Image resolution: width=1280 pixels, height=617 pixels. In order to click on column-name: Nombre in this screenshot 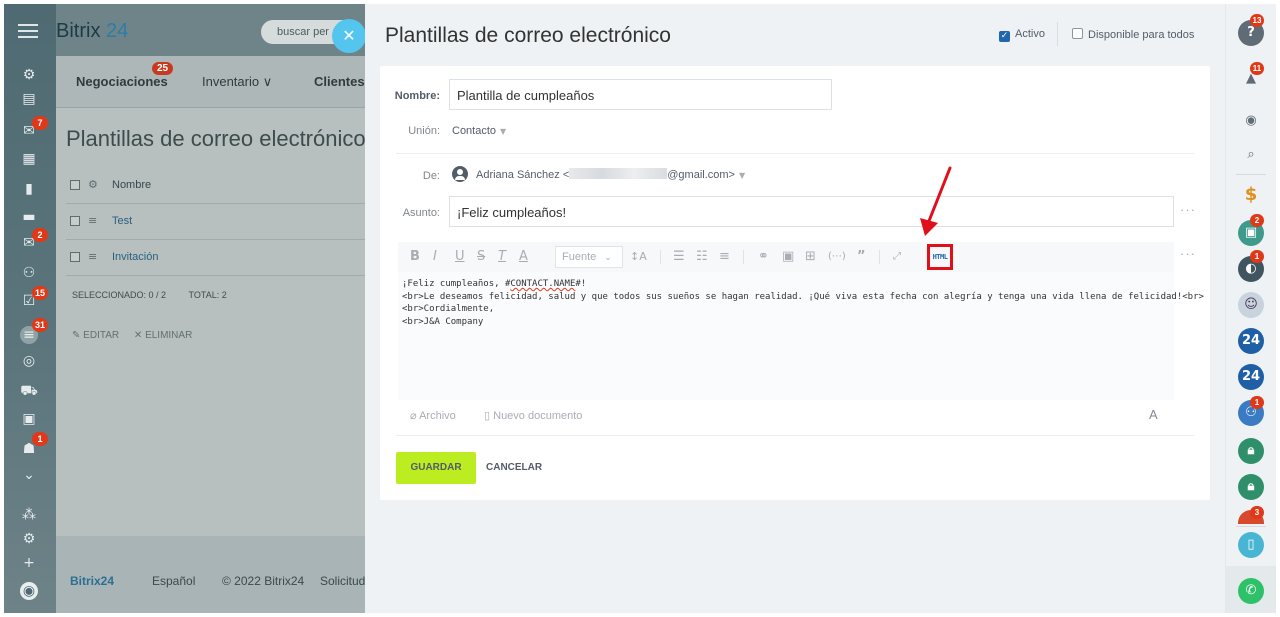, I will do `click(131, 185)`.